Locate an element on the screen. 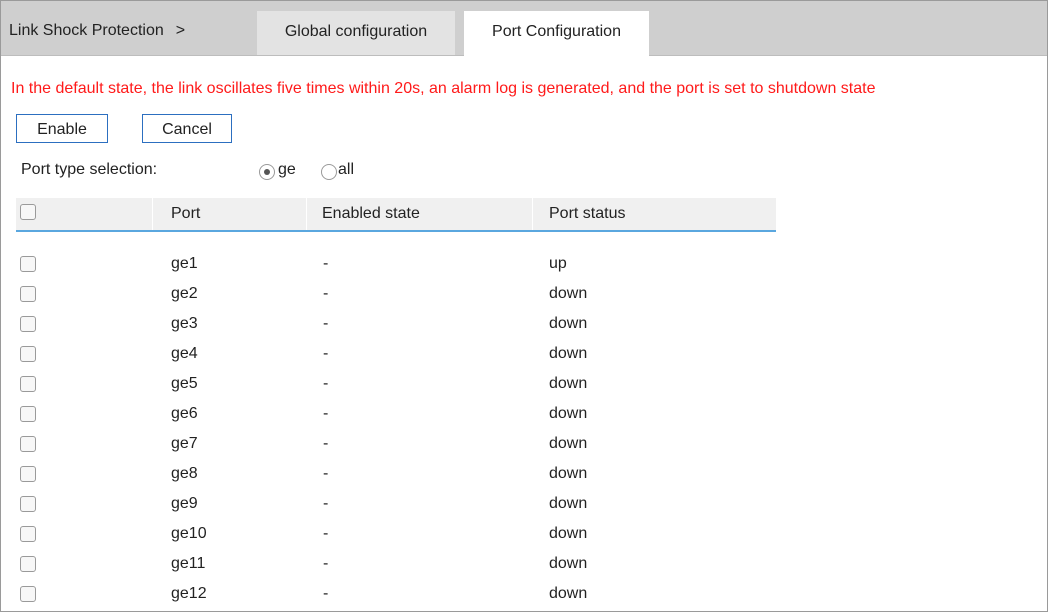 Image resolution: width=1048 pixels, height=612 pixels. port-cell: ge5 is located at coordinates (184, 383).